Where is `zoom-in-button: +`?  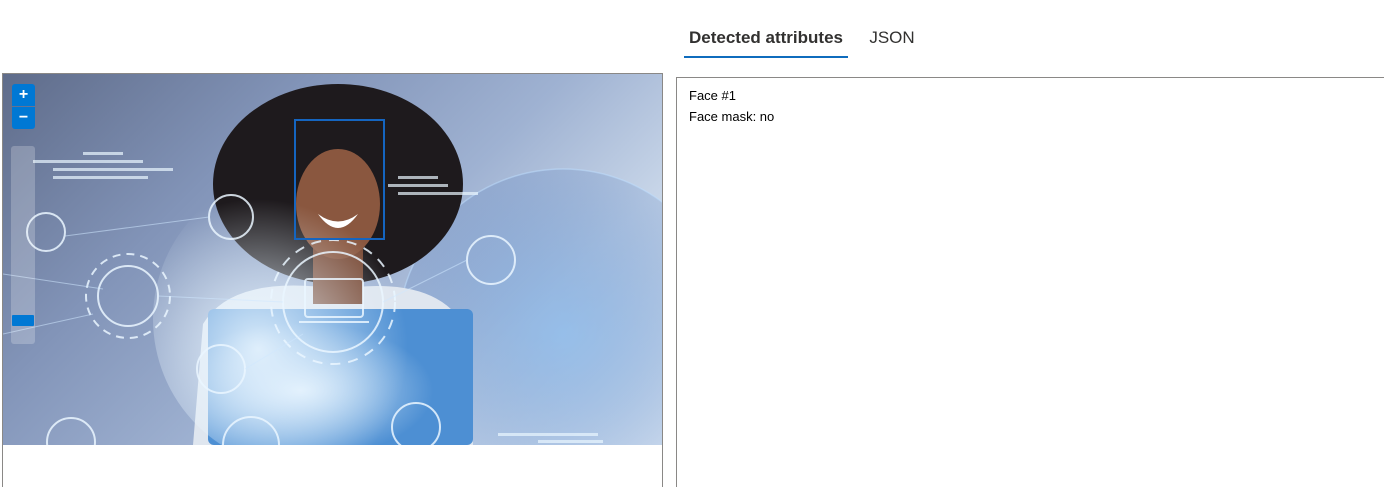 zoom-in-button: + is located at coordinates (23, 95).